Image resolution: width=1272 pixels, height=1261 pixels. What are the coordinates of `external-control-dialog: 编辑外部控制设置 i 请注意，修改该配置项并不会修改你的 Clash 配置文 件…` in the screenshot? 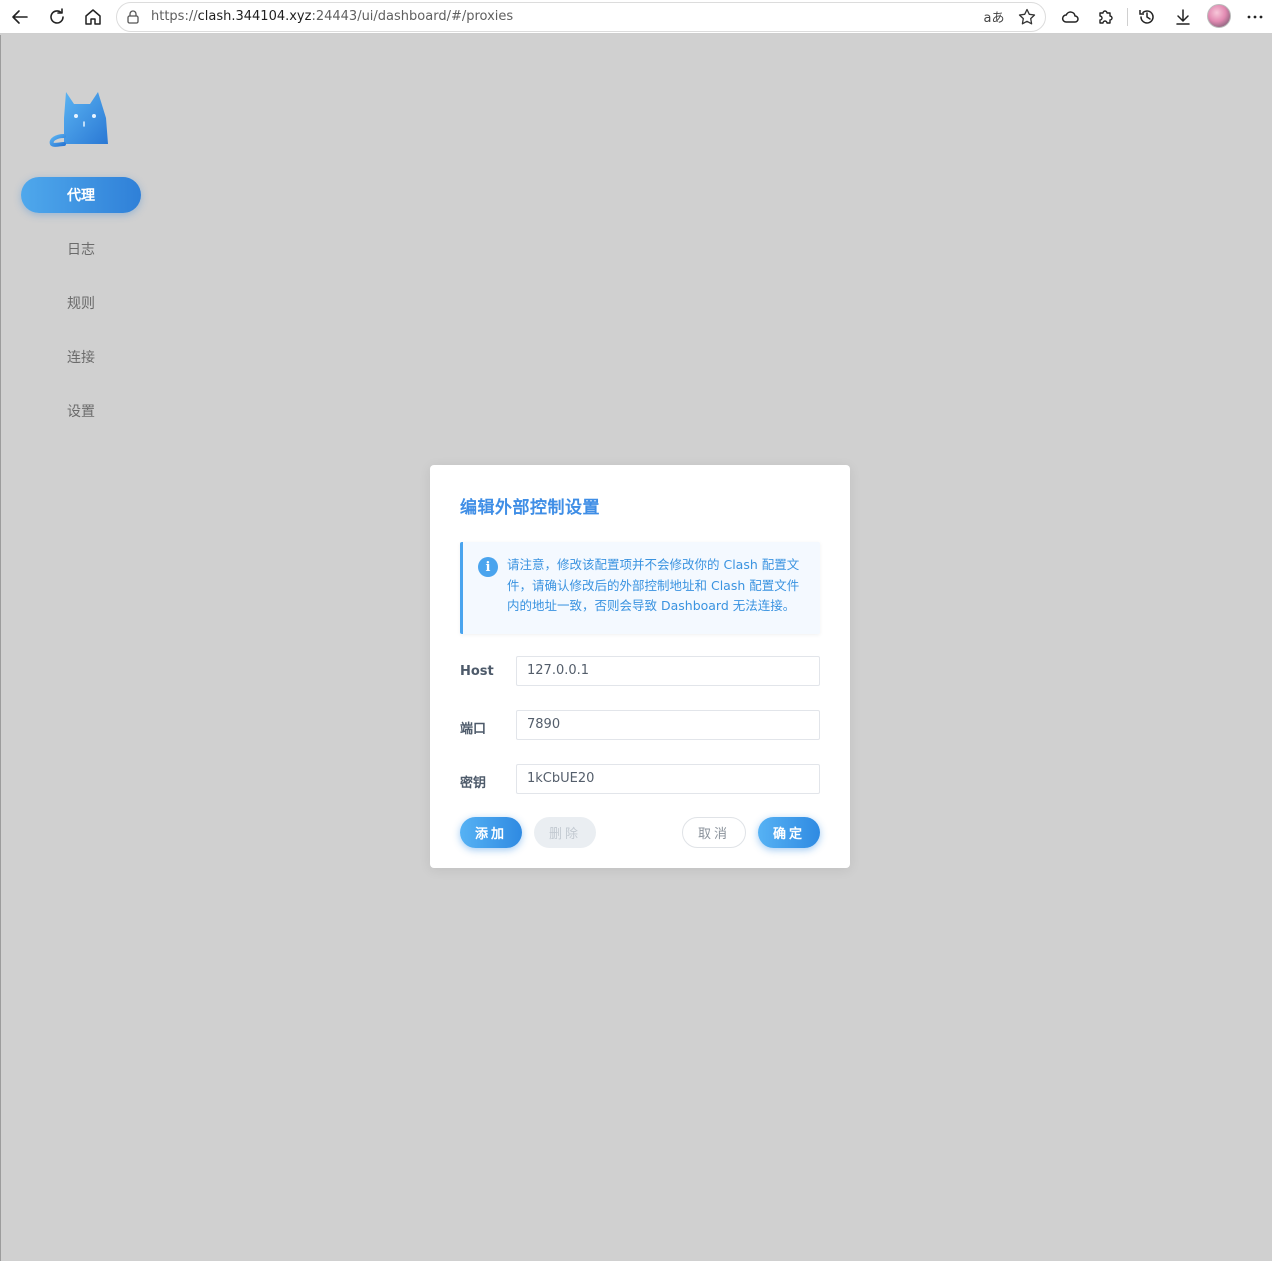 It's located at (640, 666).